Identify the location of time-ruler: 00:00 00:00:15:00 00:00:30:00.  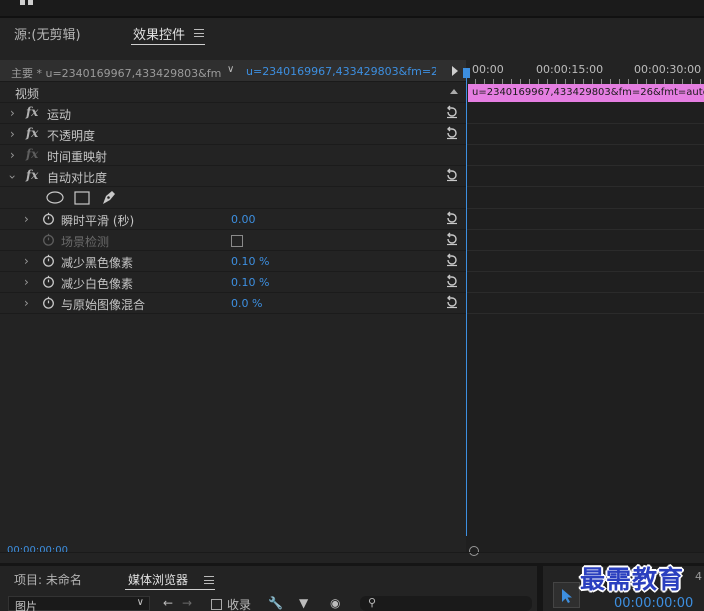
(585, 72).